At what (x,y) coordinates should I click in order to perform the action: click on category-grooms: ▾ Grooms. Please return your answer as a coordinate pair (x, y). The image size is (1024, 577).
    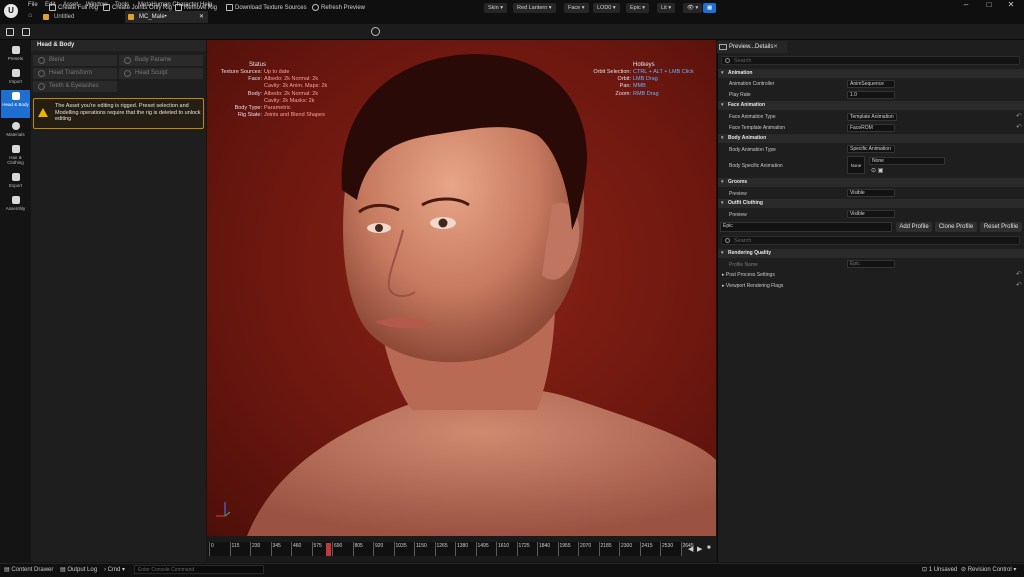
    Looking at the image, I should click on (871, 182).